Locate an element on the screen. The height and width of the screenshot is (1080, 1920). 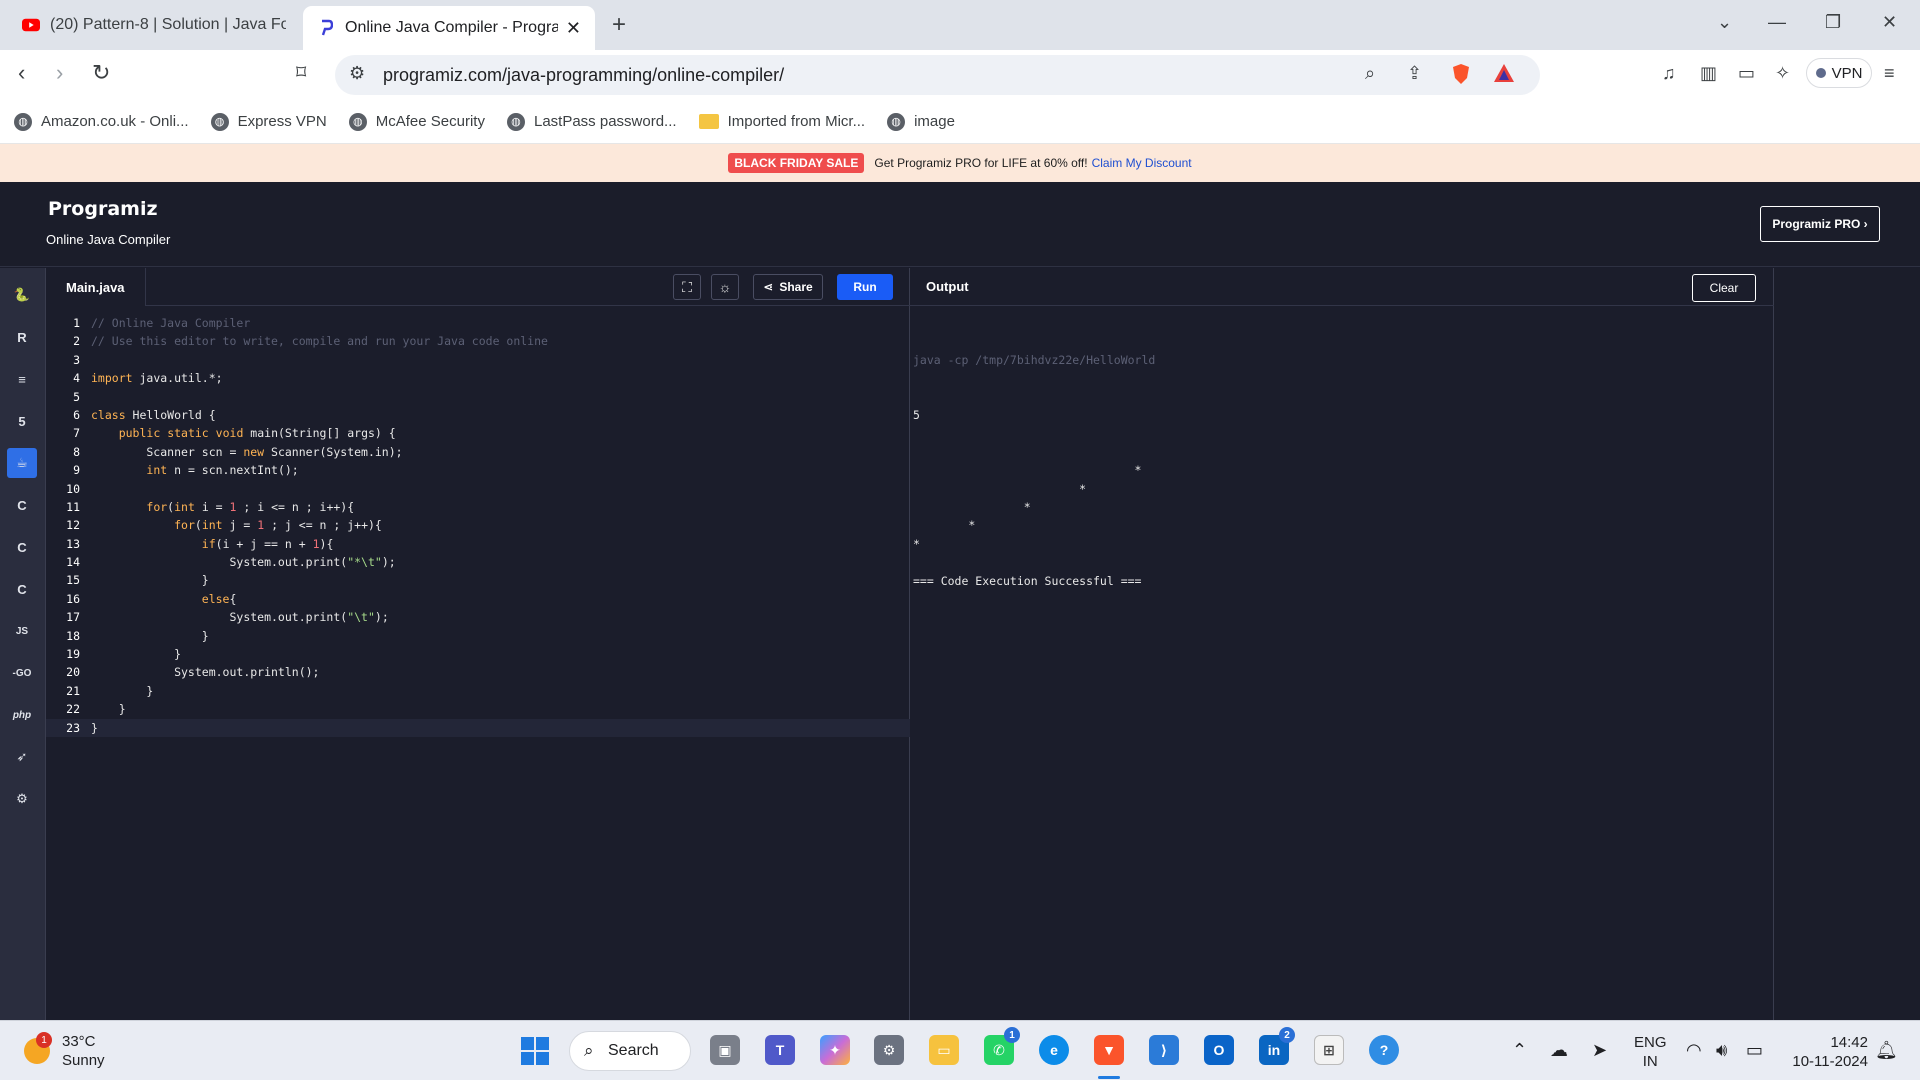
rust-icon: ⚙ is located at coordinates (22, 799).